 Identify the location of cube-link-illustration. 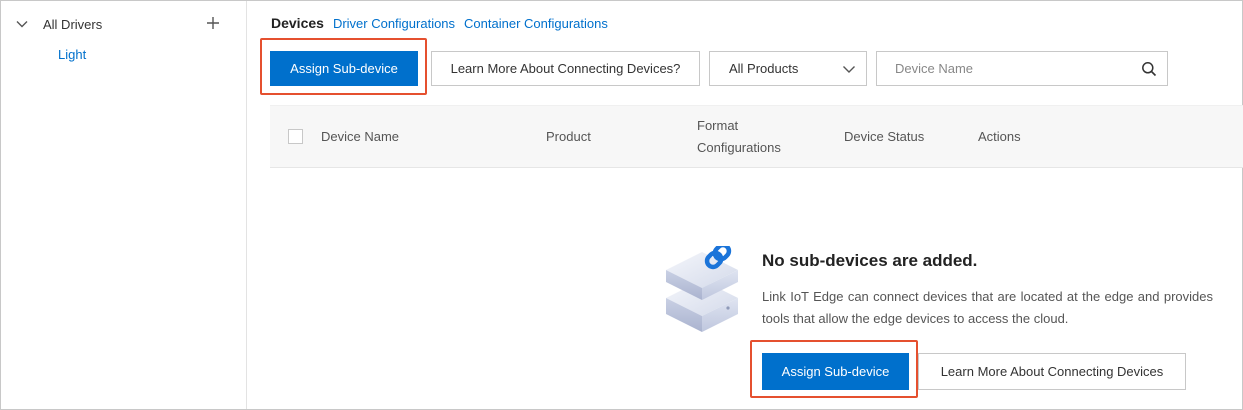
(705, 289).